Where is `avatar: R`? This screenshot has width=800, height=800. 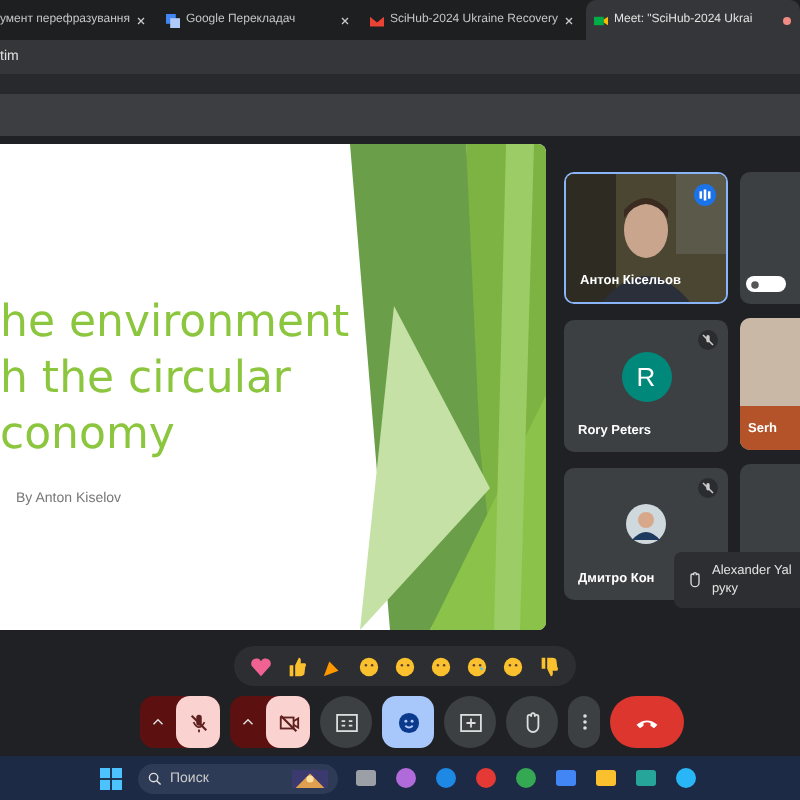
avatar: R is located at coordinates (646, 376).